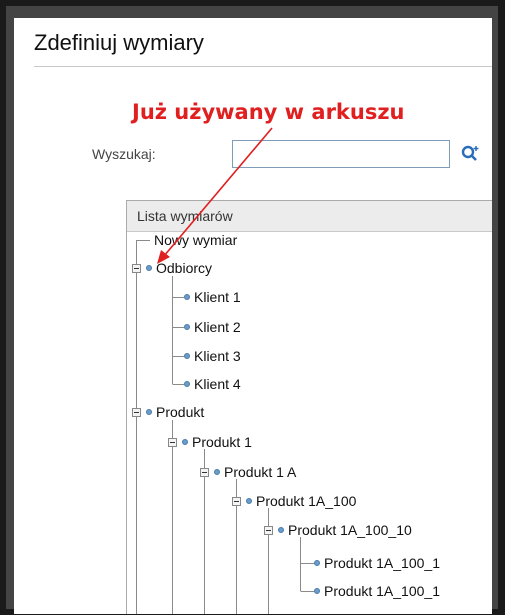  I want to click on tree-node-odbiorcy: Odbiorcy, so click(184, 268).